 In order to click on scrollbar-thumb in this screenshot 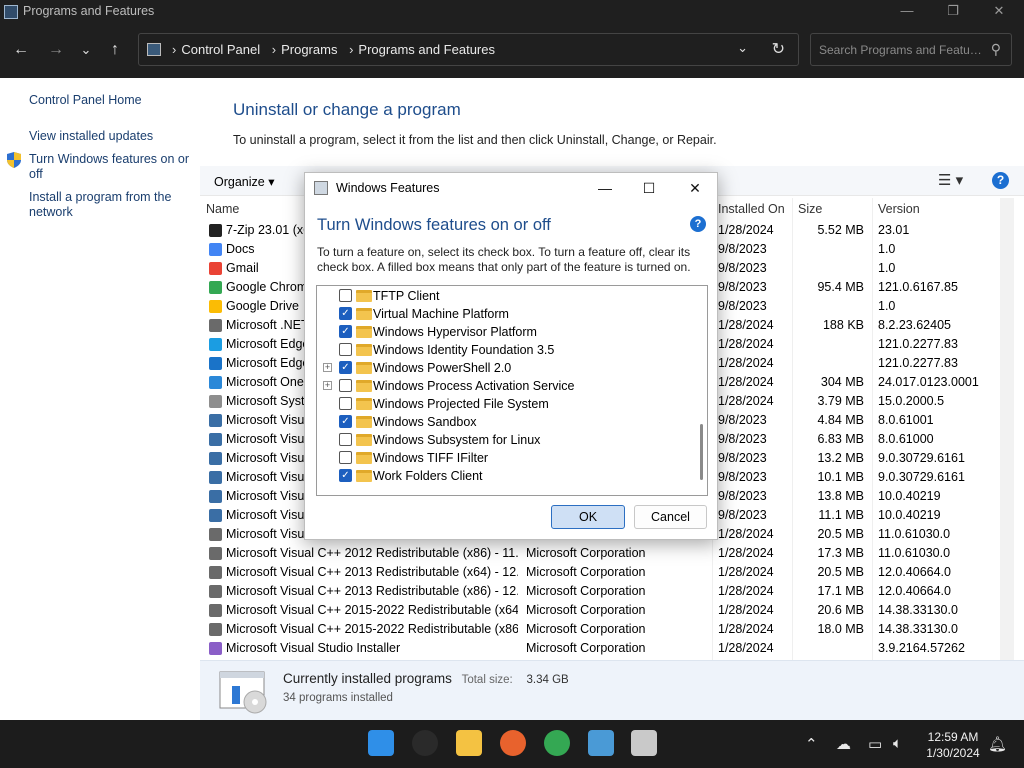, I will do `click(701, 452)`.